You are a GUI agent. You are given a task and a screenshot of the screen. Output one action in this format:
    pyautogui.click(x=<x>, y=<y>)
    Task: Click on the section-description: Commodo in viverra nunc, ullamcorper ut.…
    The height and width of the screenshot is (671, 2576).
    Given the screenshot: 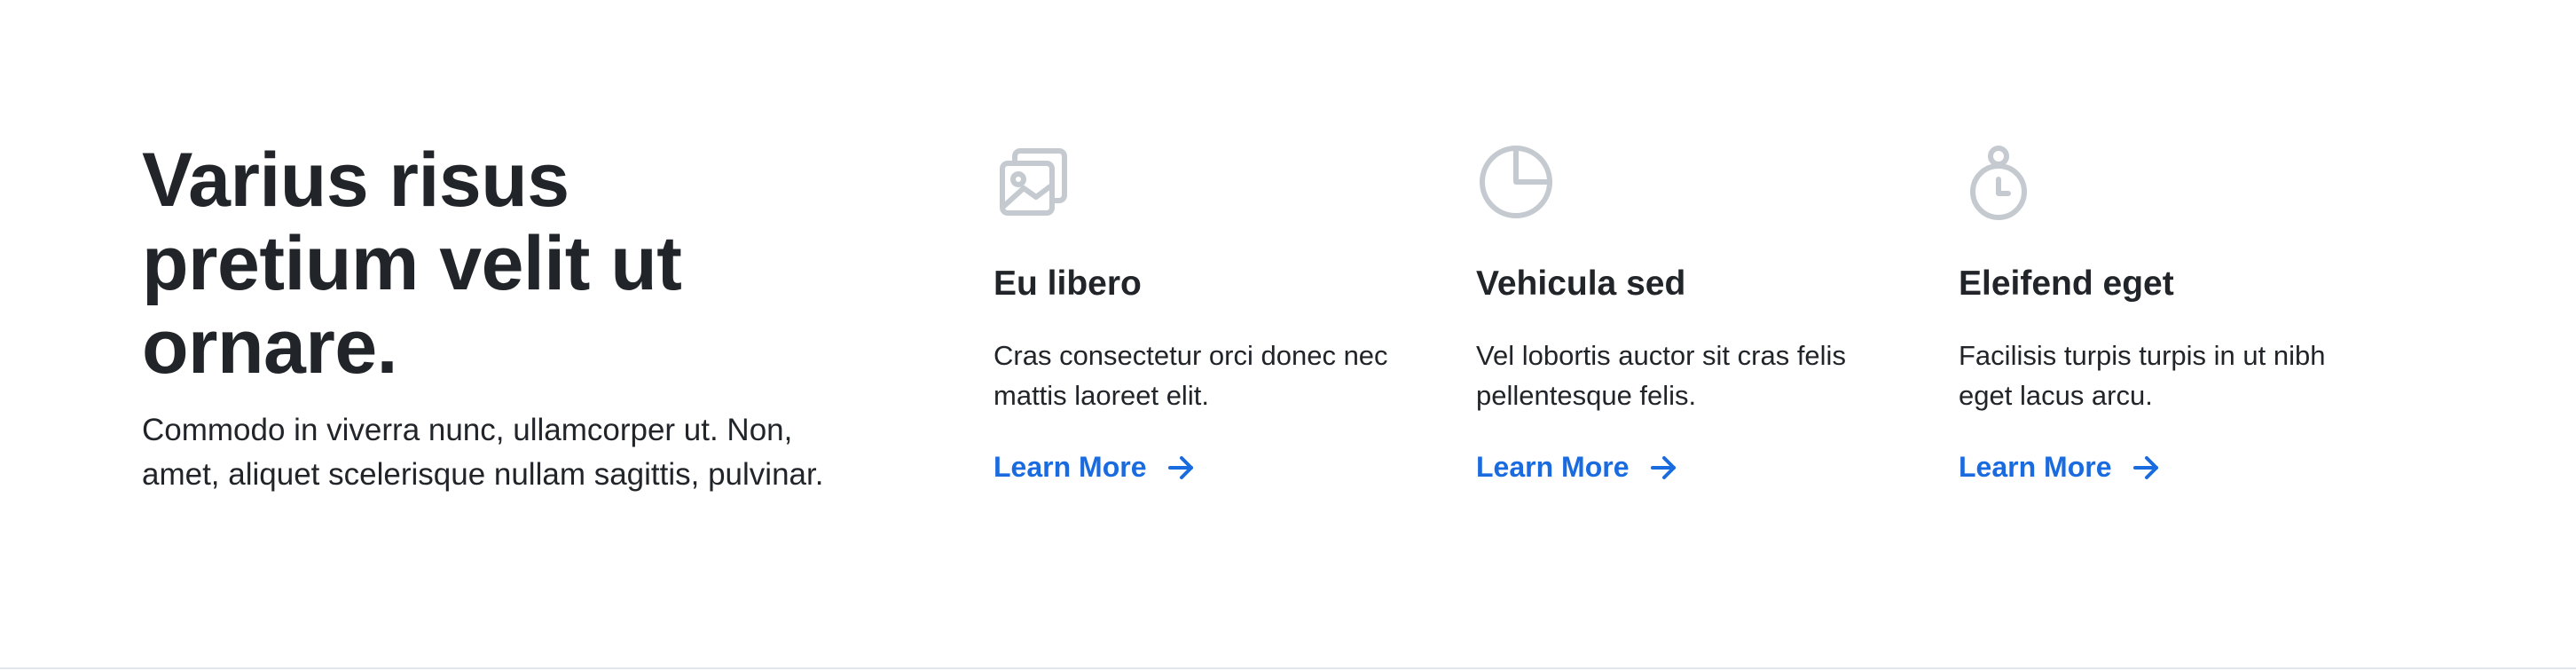 What is the action you would take?
    pyautogui.click(x=483, y=452)
    